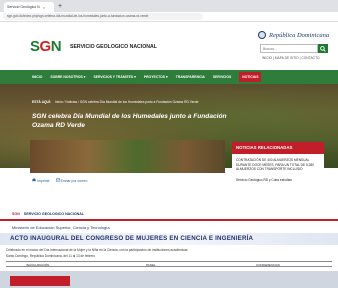 This screenshot has height=288, width=338. Describe the element at coordinates (114, 77) in the screenshot. I see `nav-item-servicios-tramites: SERVICIOS Y TRÁMITES ▾` at that location.